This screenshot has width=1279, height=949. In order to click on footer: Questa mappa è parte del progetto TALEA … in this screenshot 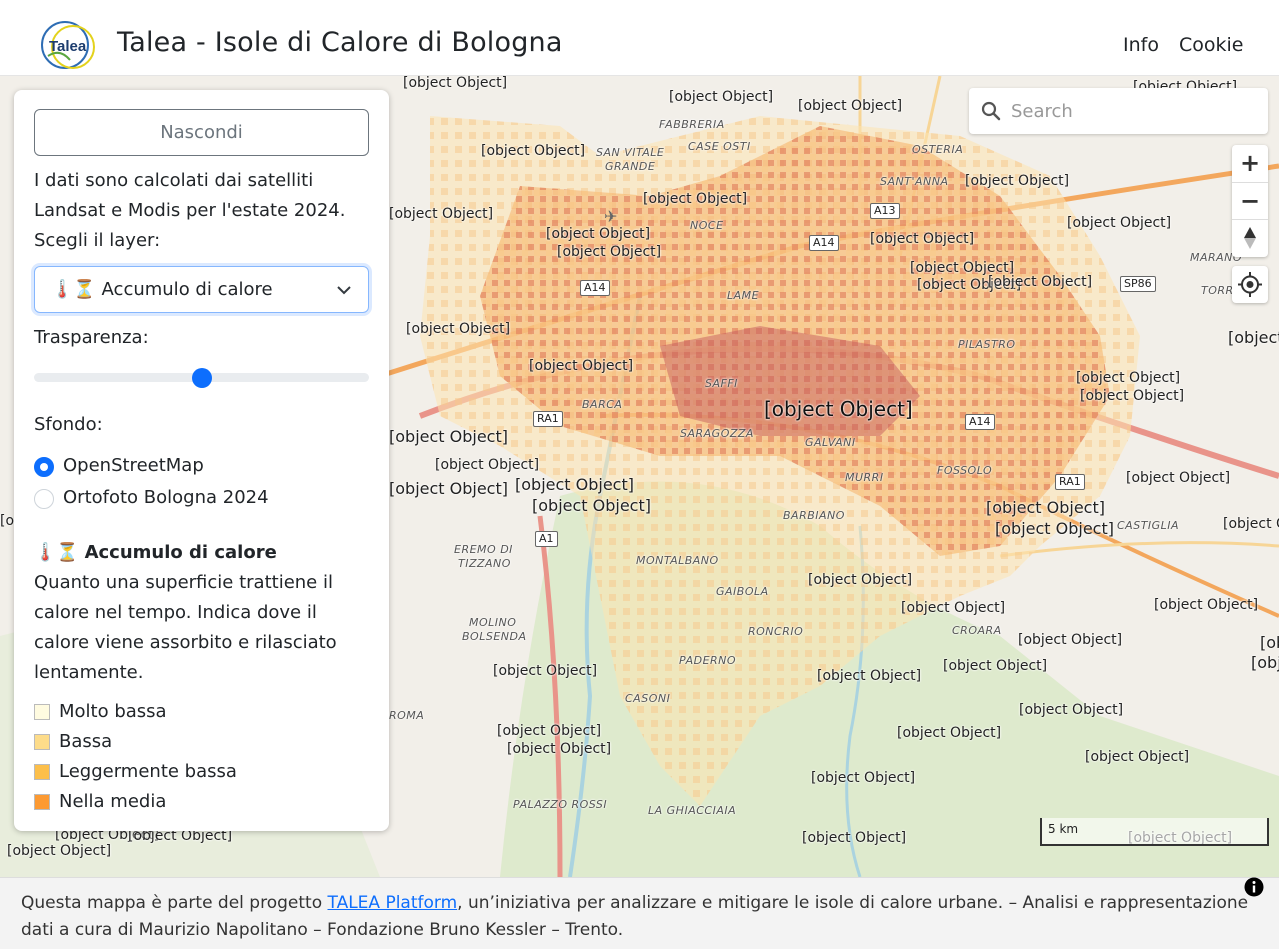, I will do `click(639, 913)`.